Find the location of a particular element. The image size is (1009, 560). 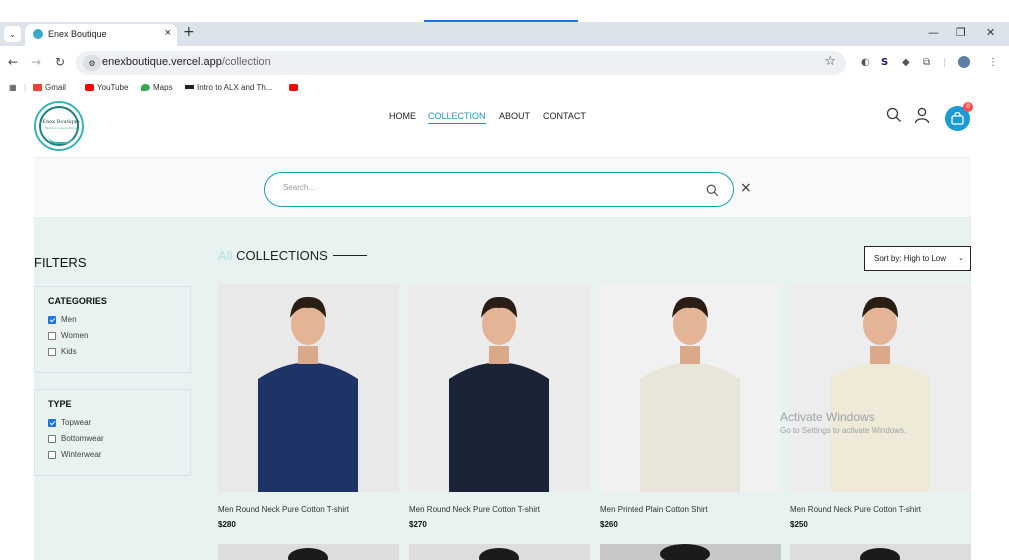

nav-collection: COLLECTION is located at coordinates (457, 117).